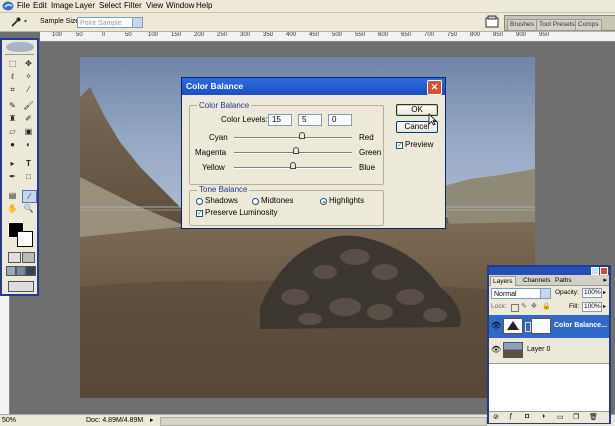 Image resolution: width=615 pixels, height=426 pixels. I want to click on ruler-number: 300, so click(245, 35).